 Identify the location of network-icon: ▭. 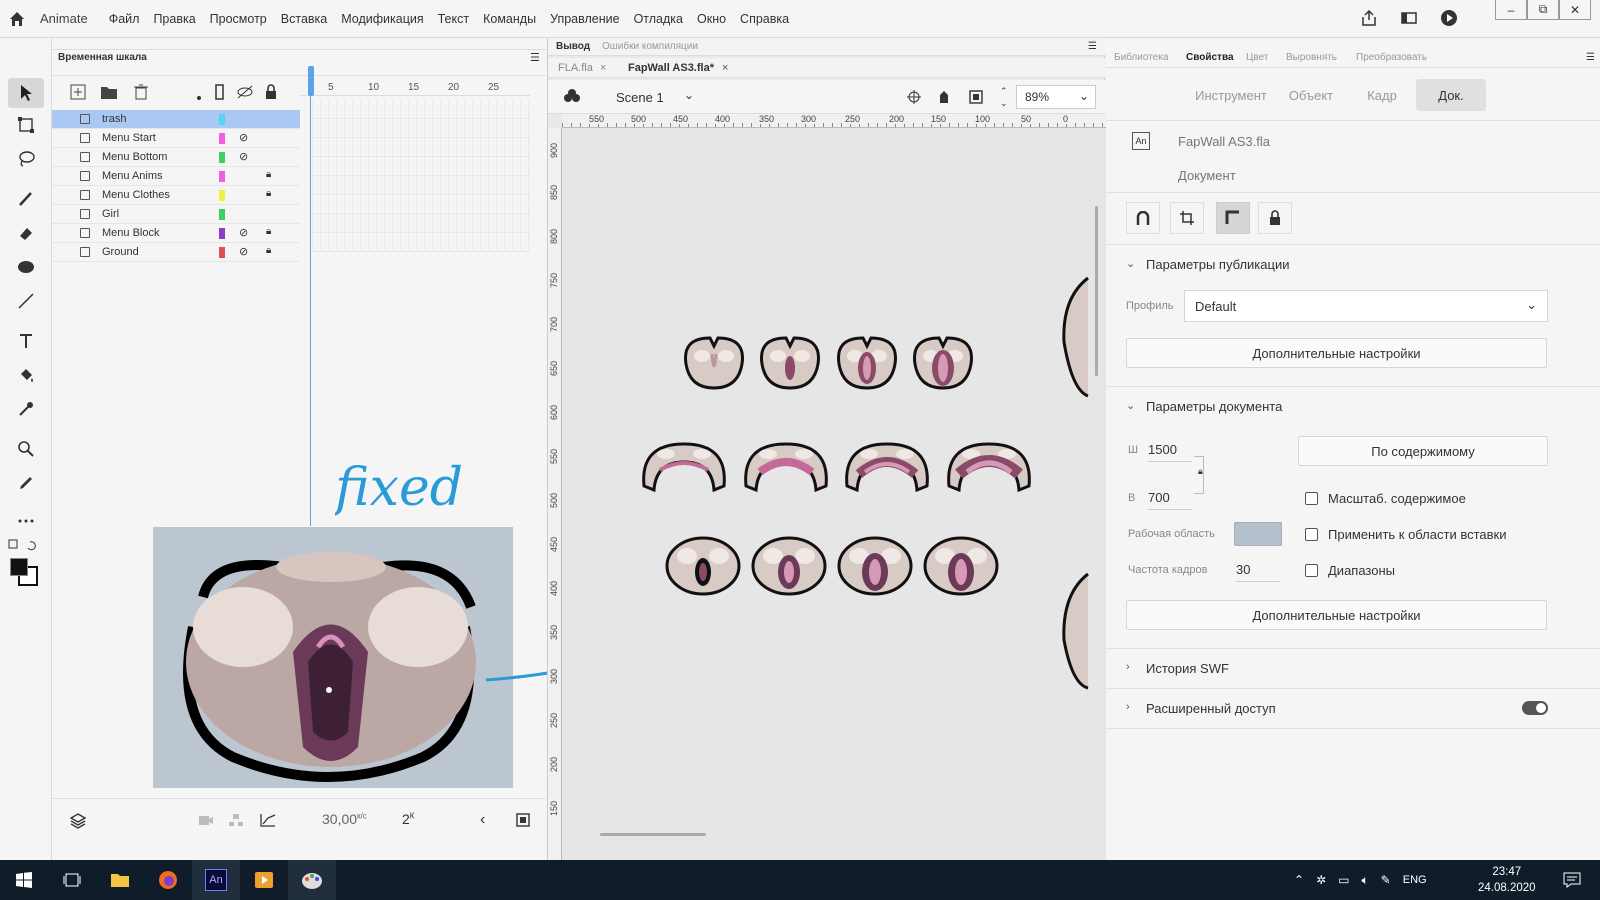
(1343, 880).